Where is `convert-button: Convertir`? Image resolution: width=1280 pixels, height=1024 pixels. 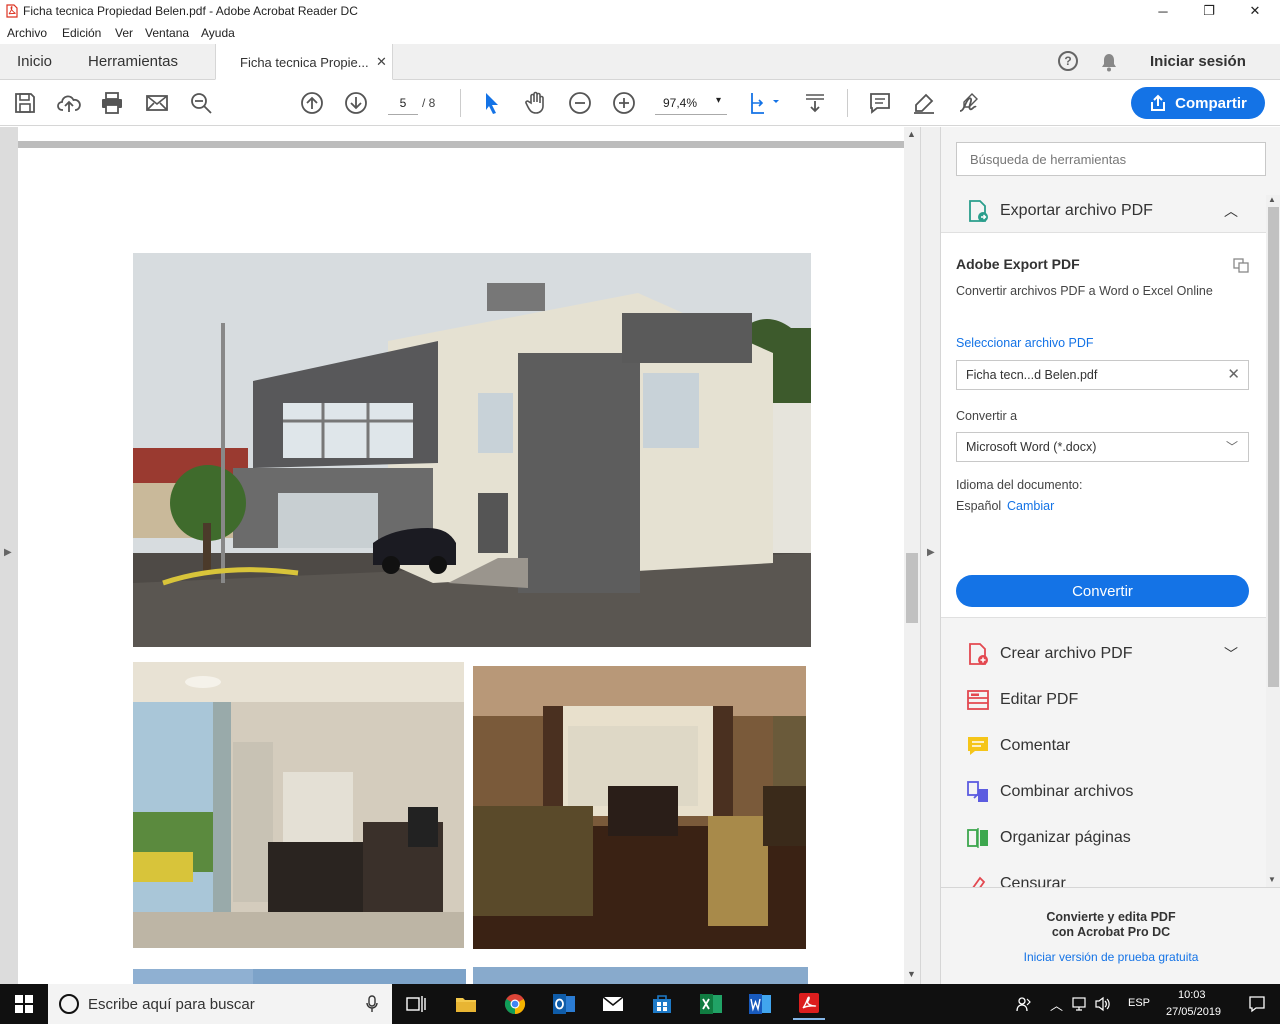
convert-button: Convertir is located at coordinates (1102, 591).